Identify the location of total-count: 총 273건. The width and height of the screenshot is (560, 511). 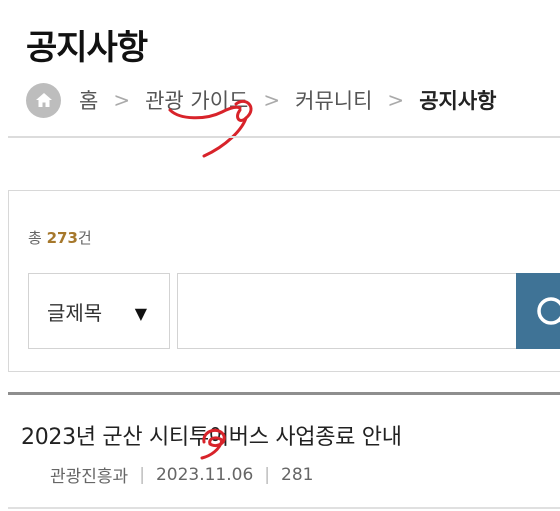
(60, 238).